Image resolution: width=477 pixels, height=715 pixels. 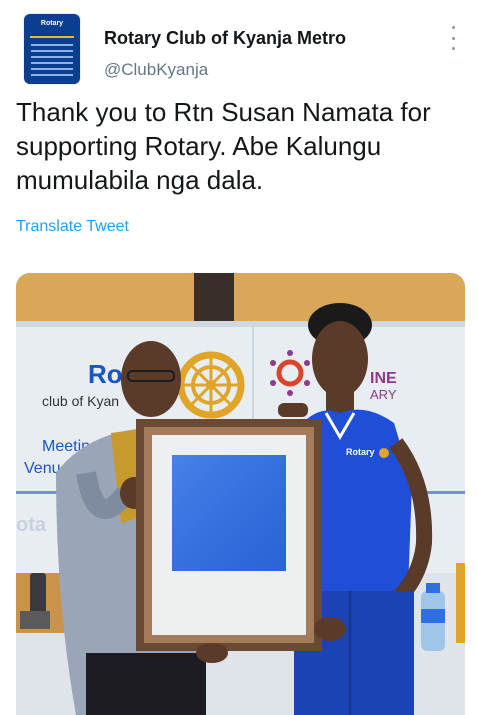 I want to click on banner-text-ro: Ro, so click(x=105, y=374).